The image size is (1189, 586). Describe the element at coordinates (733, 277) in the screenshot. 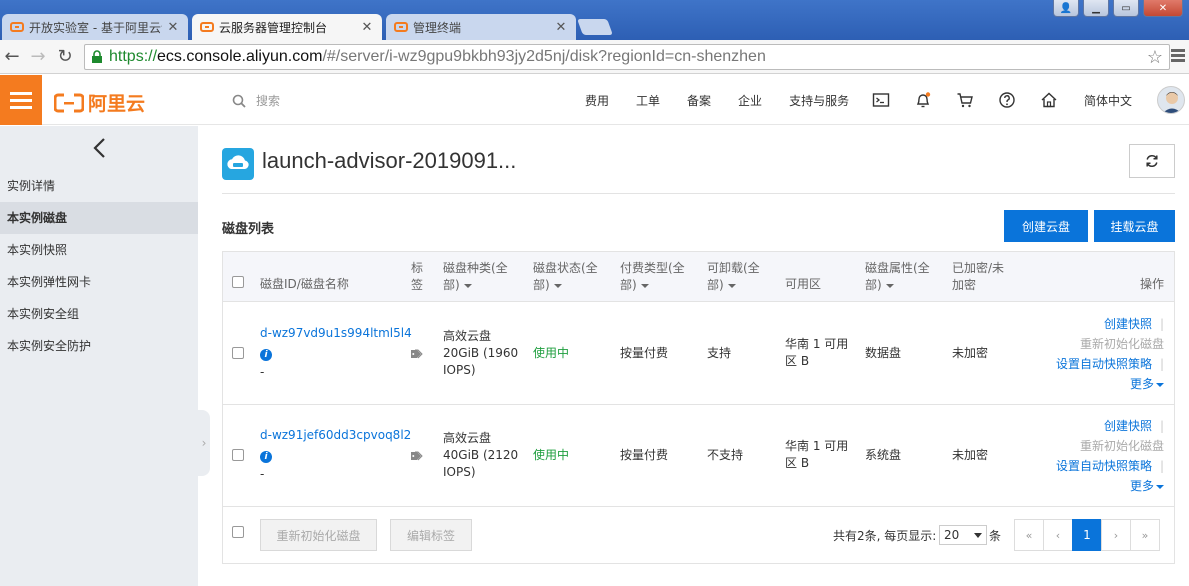

I see `col-detachable-filter: 可卸载(全 部)` at that location.